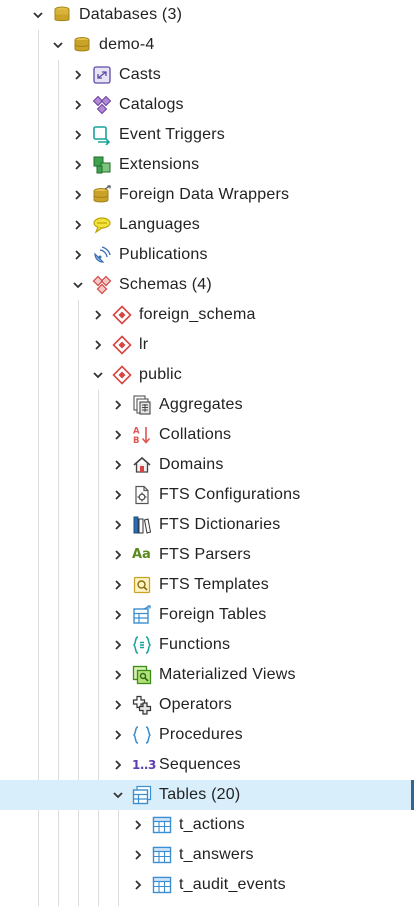 The width and height of the screenshot is (414, 906). What do you see at coordinates (195, 434) in the screenshot?
I see `tree-node-label: Collations` at bounding box center [195, 434].